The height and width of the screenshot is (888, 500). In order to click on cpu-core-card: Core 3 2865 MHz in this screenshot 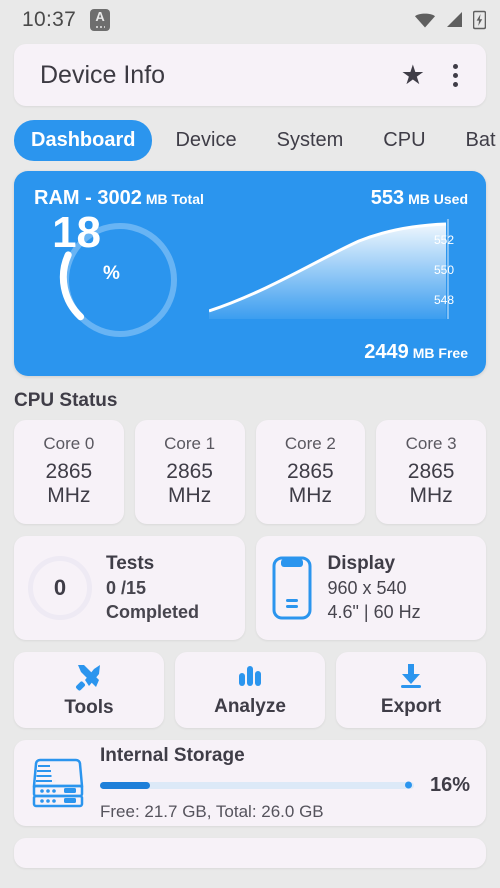, I will do `click(431, 472)`.